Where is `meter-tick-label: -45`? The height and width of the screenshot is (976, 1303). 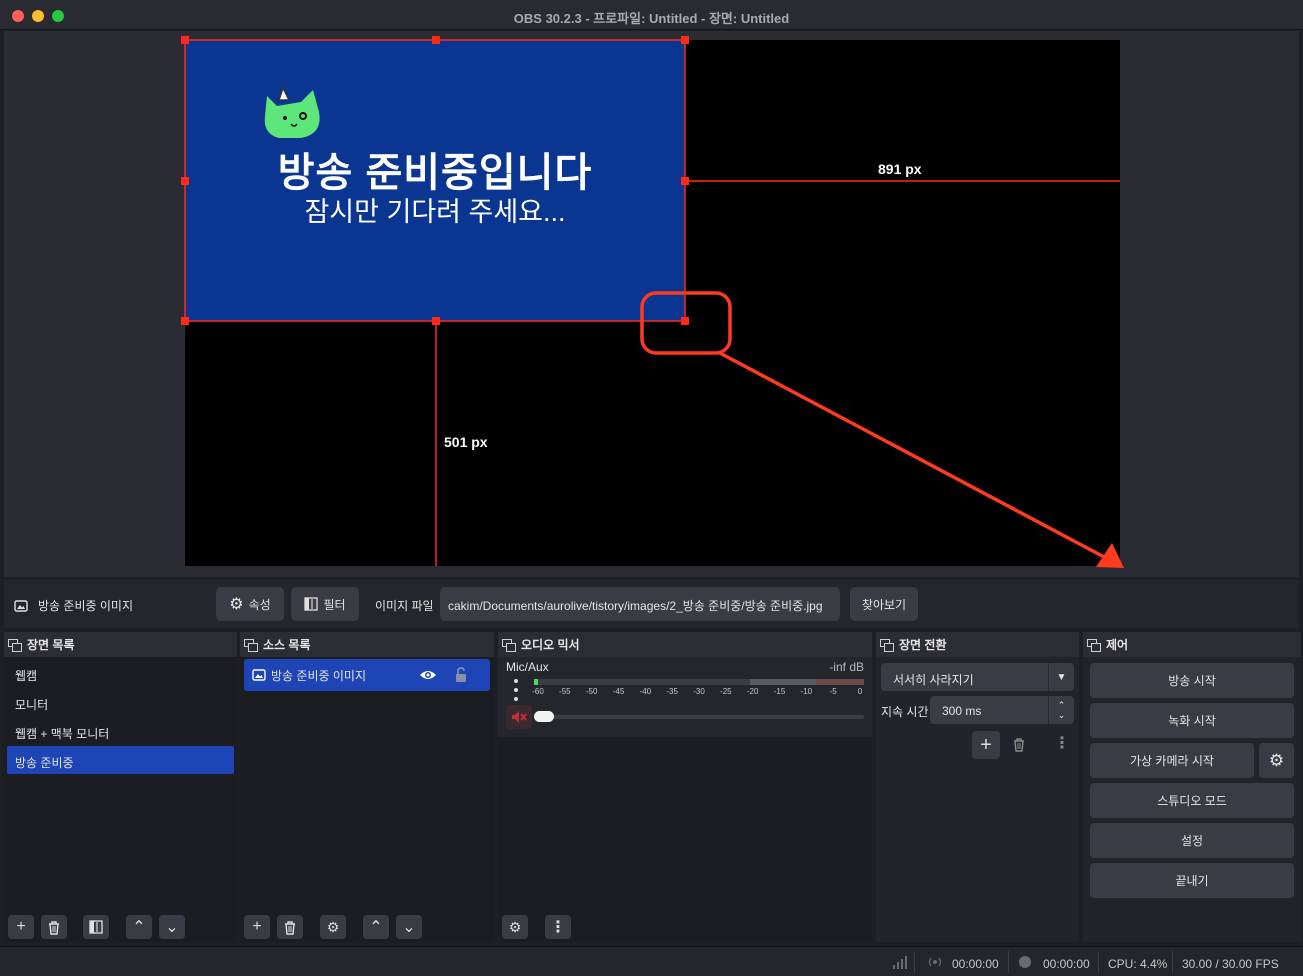 meter-tick-label: -45 is located at coordinates (618, 691).